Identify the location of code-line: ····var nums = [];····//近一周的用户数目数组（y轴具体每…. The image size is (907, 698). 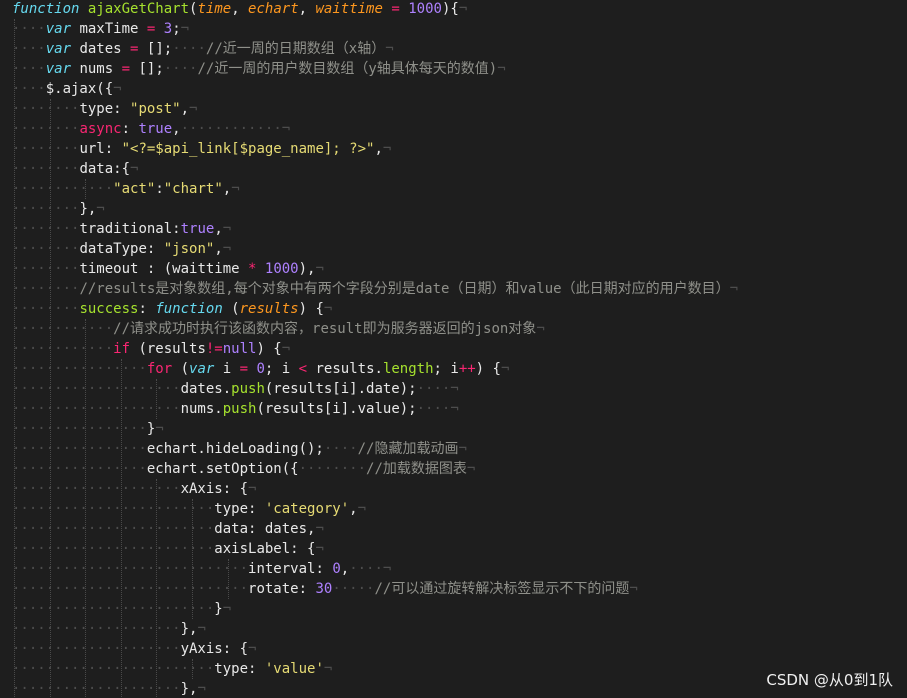
(259, 69).